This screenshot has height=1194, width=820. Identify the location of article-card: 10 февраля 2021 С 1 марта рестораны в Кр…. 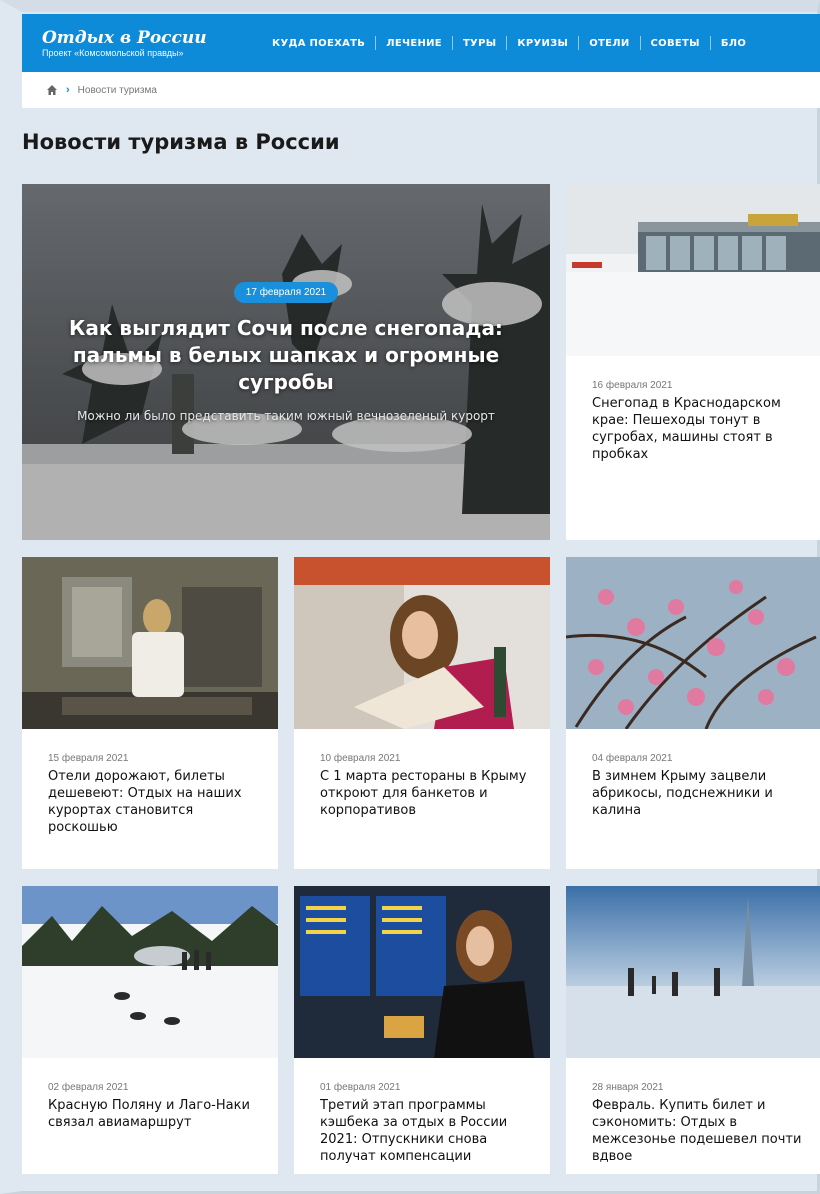
(422, 713).